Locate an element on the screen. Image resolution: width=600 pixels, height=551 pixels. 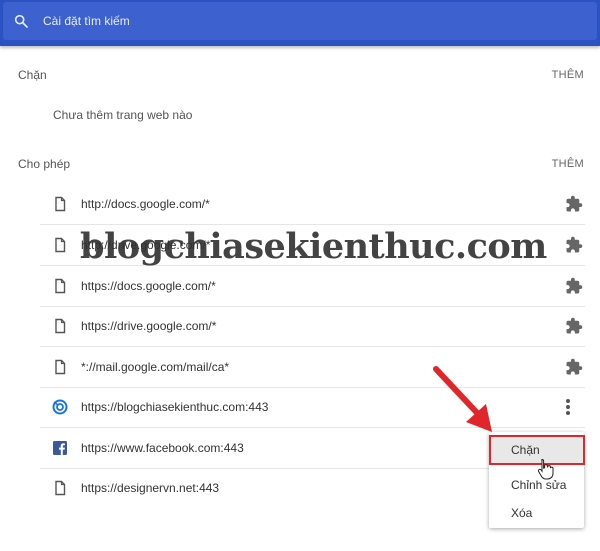
menu-item-label: Xóa is located at coordinates (522, 513).